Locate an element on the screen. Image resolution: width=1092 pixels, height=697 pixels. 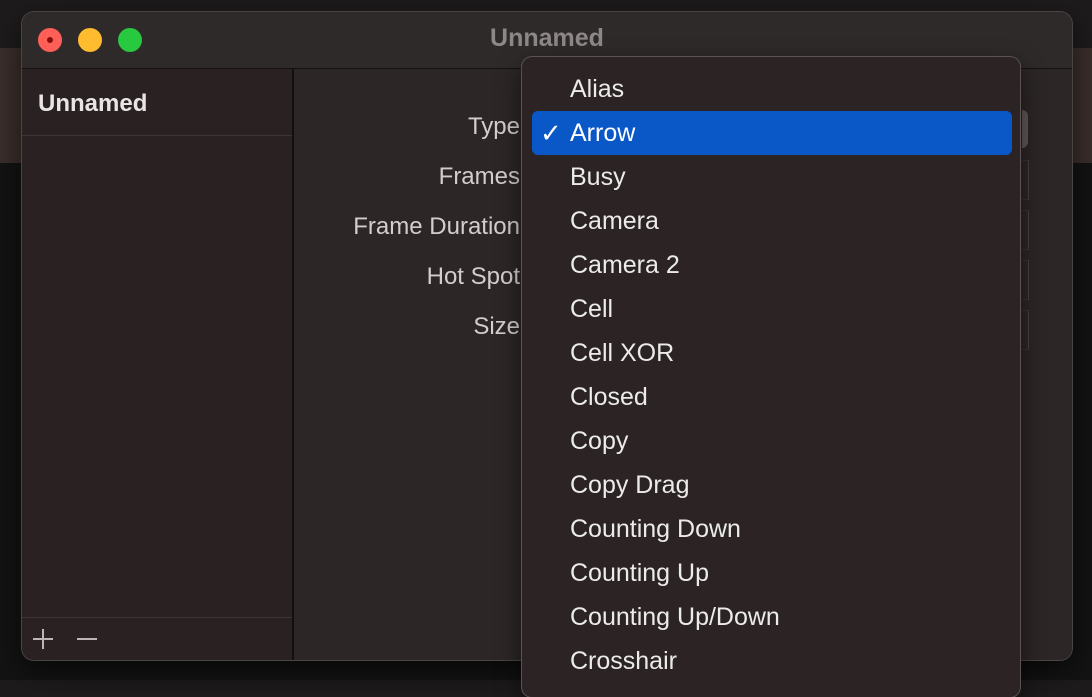
menu-item-label: Cell XOR is located at coordinates (622, 353).